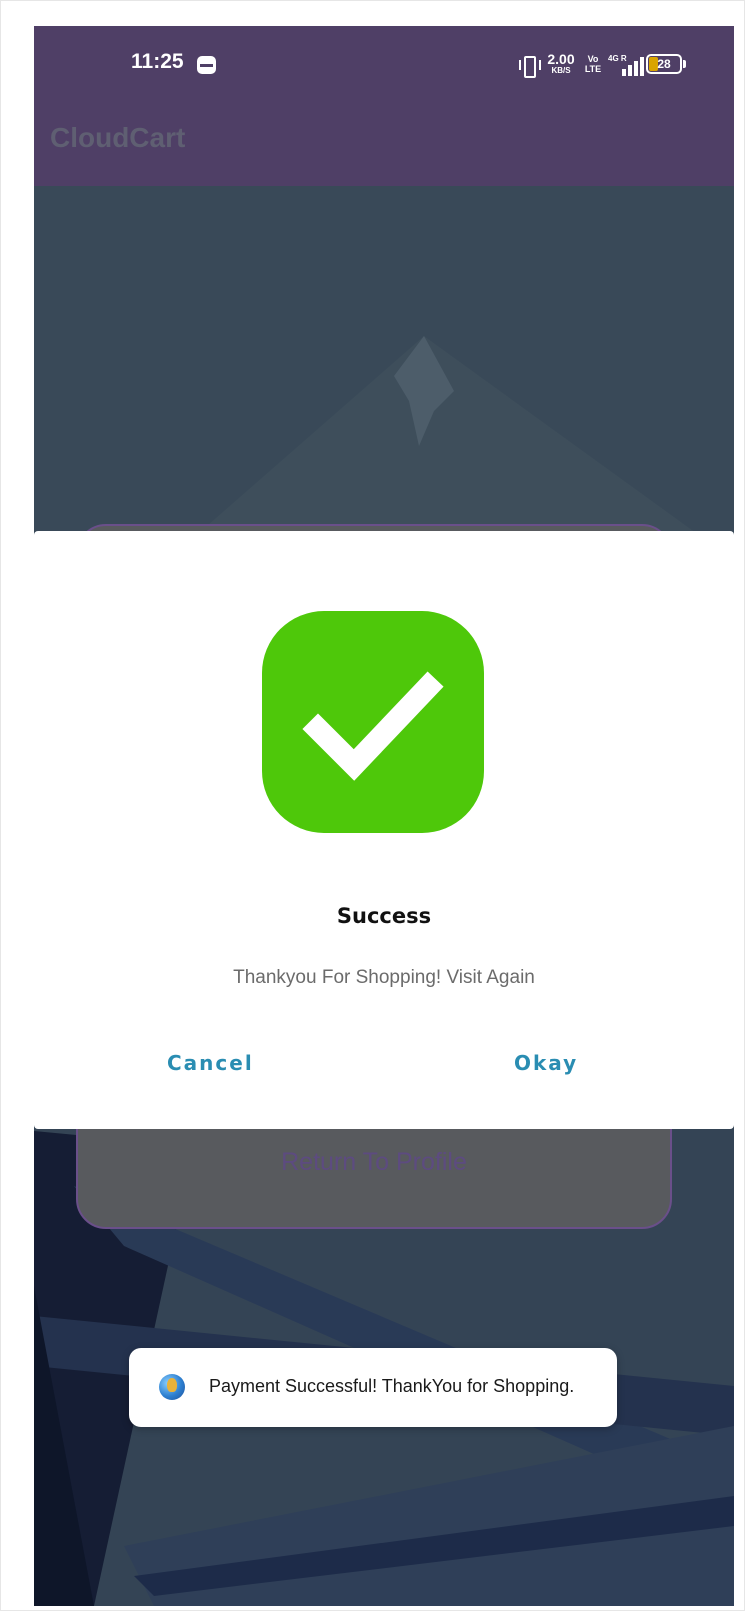 The image size is (745, 1611). What do you see at coordinates (157, 61) in the screenshot?
I see `status-time: 11:25` at bounding box center [157, 61].